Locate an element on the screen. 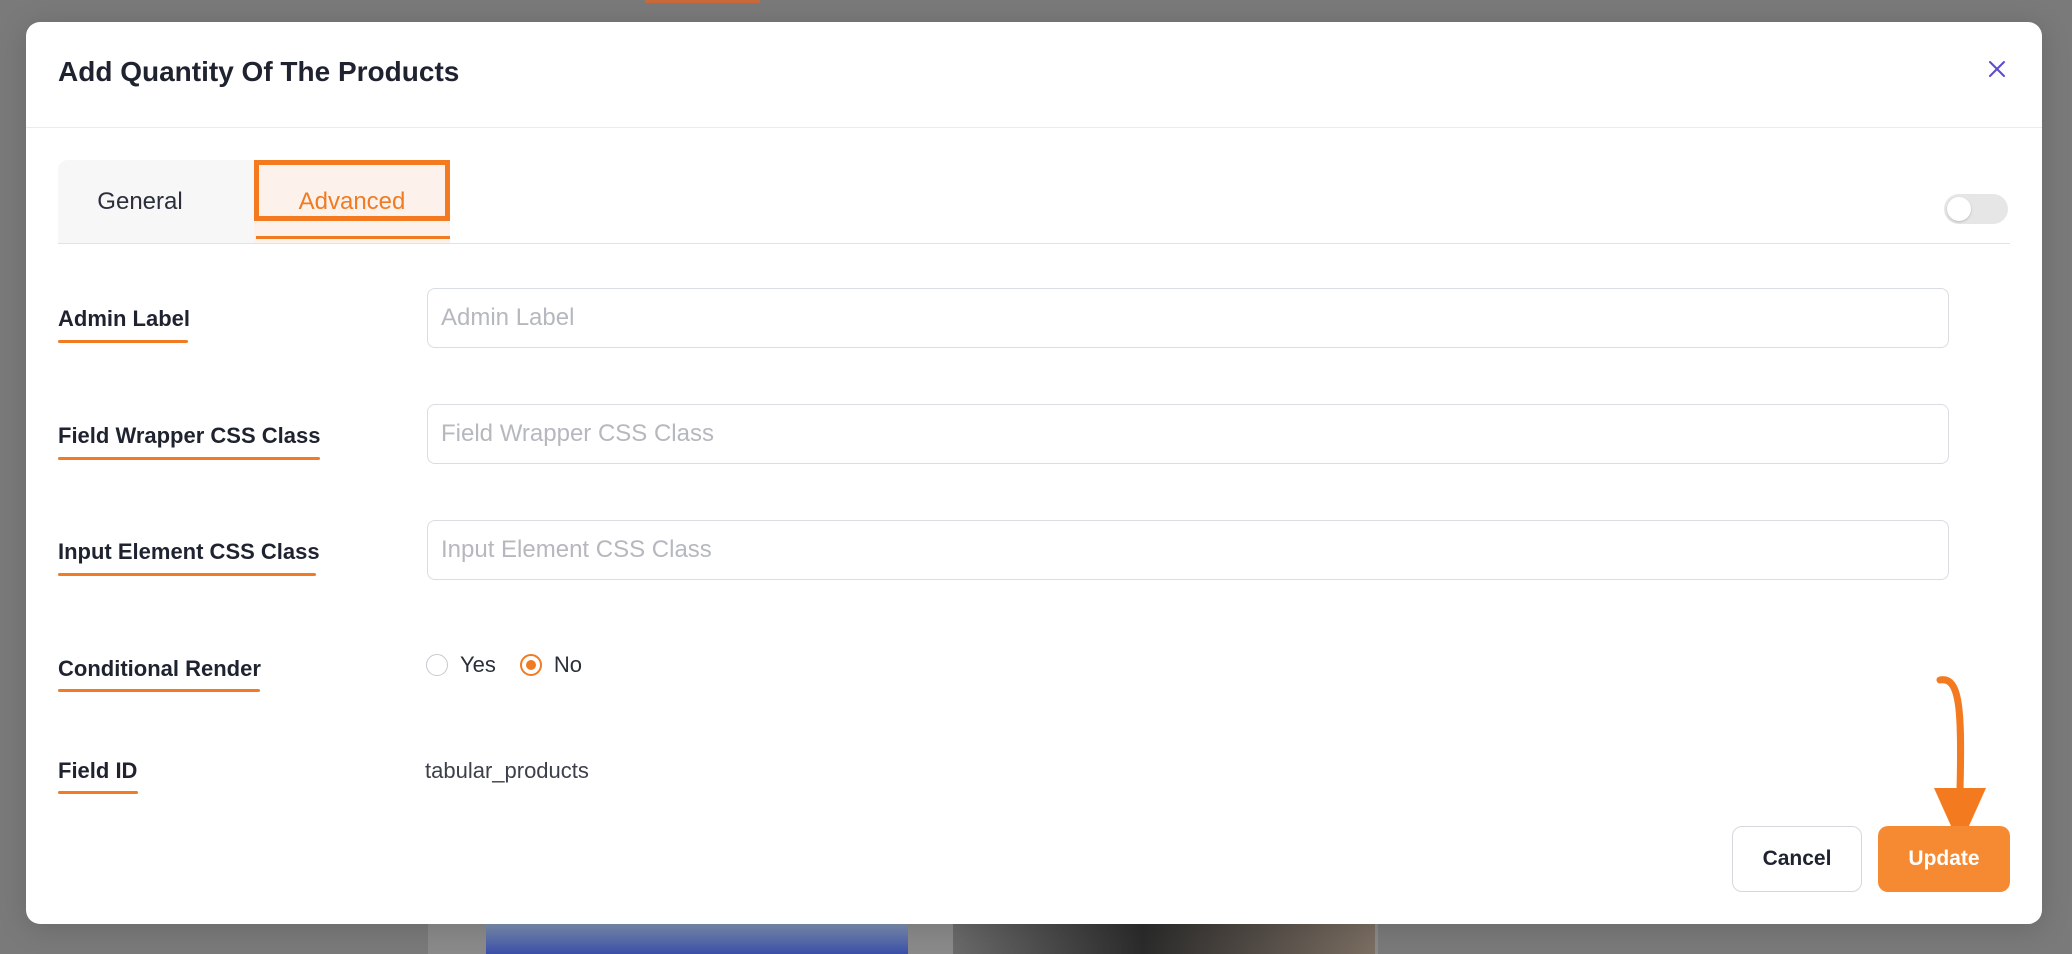 The image size is (2072, 954). admin-label-label: Admin Label is located at coordinates (124, 318).